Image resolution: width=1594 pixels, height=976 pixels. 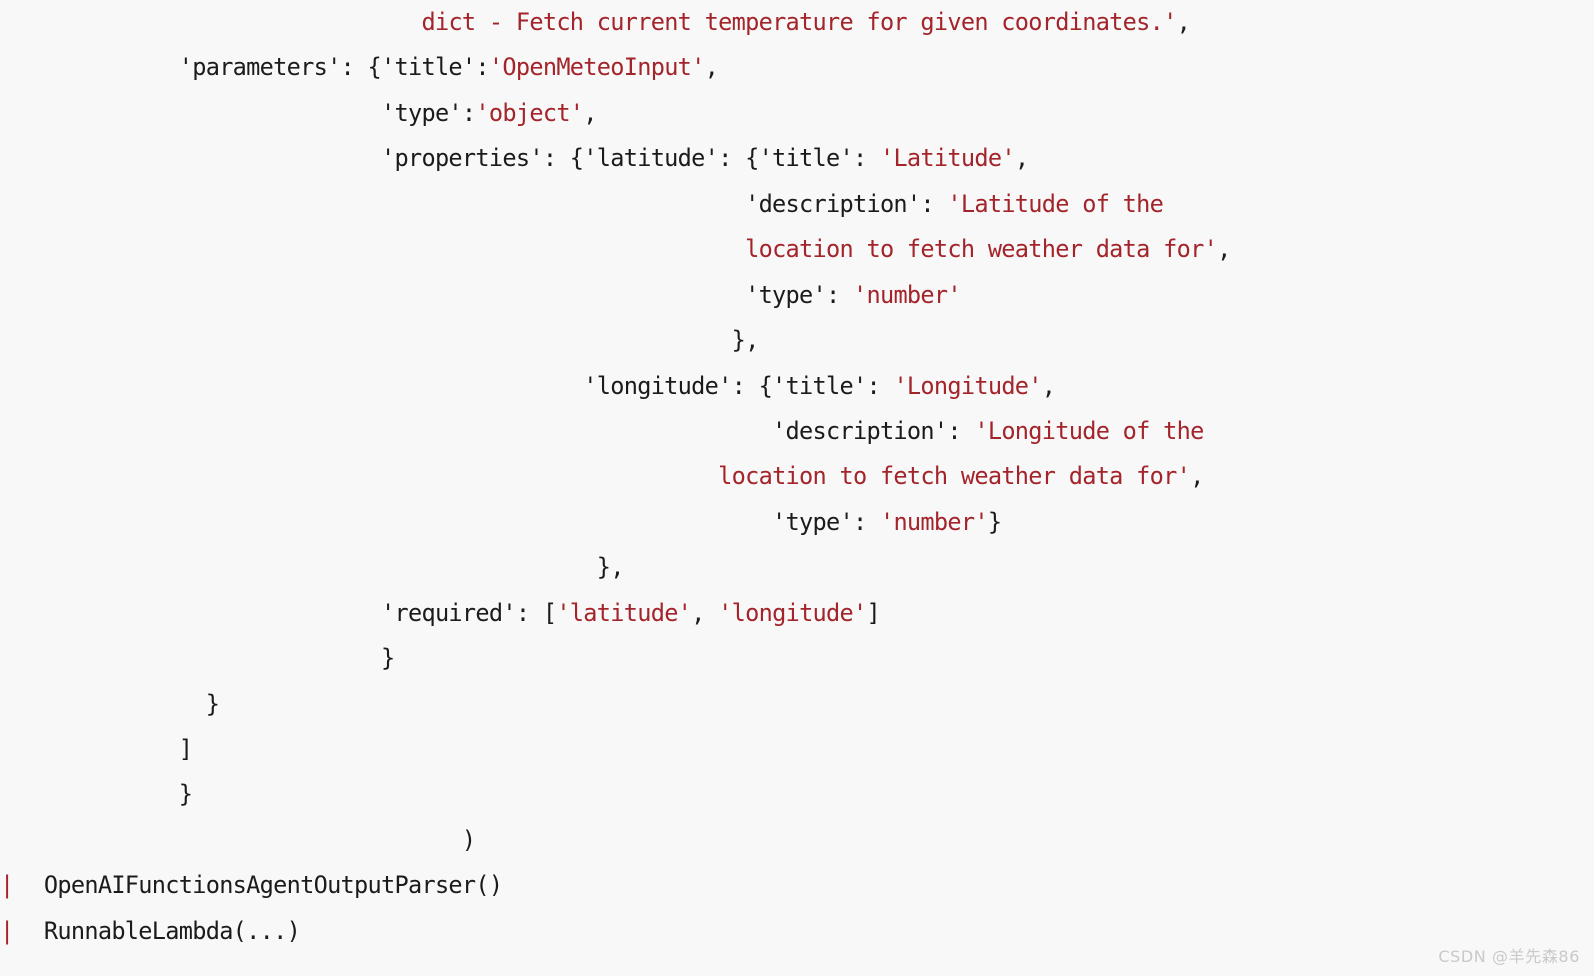 I want to click on code-line: 'longitude': {'title': 'Longitude',, so click(x=797, y=386).